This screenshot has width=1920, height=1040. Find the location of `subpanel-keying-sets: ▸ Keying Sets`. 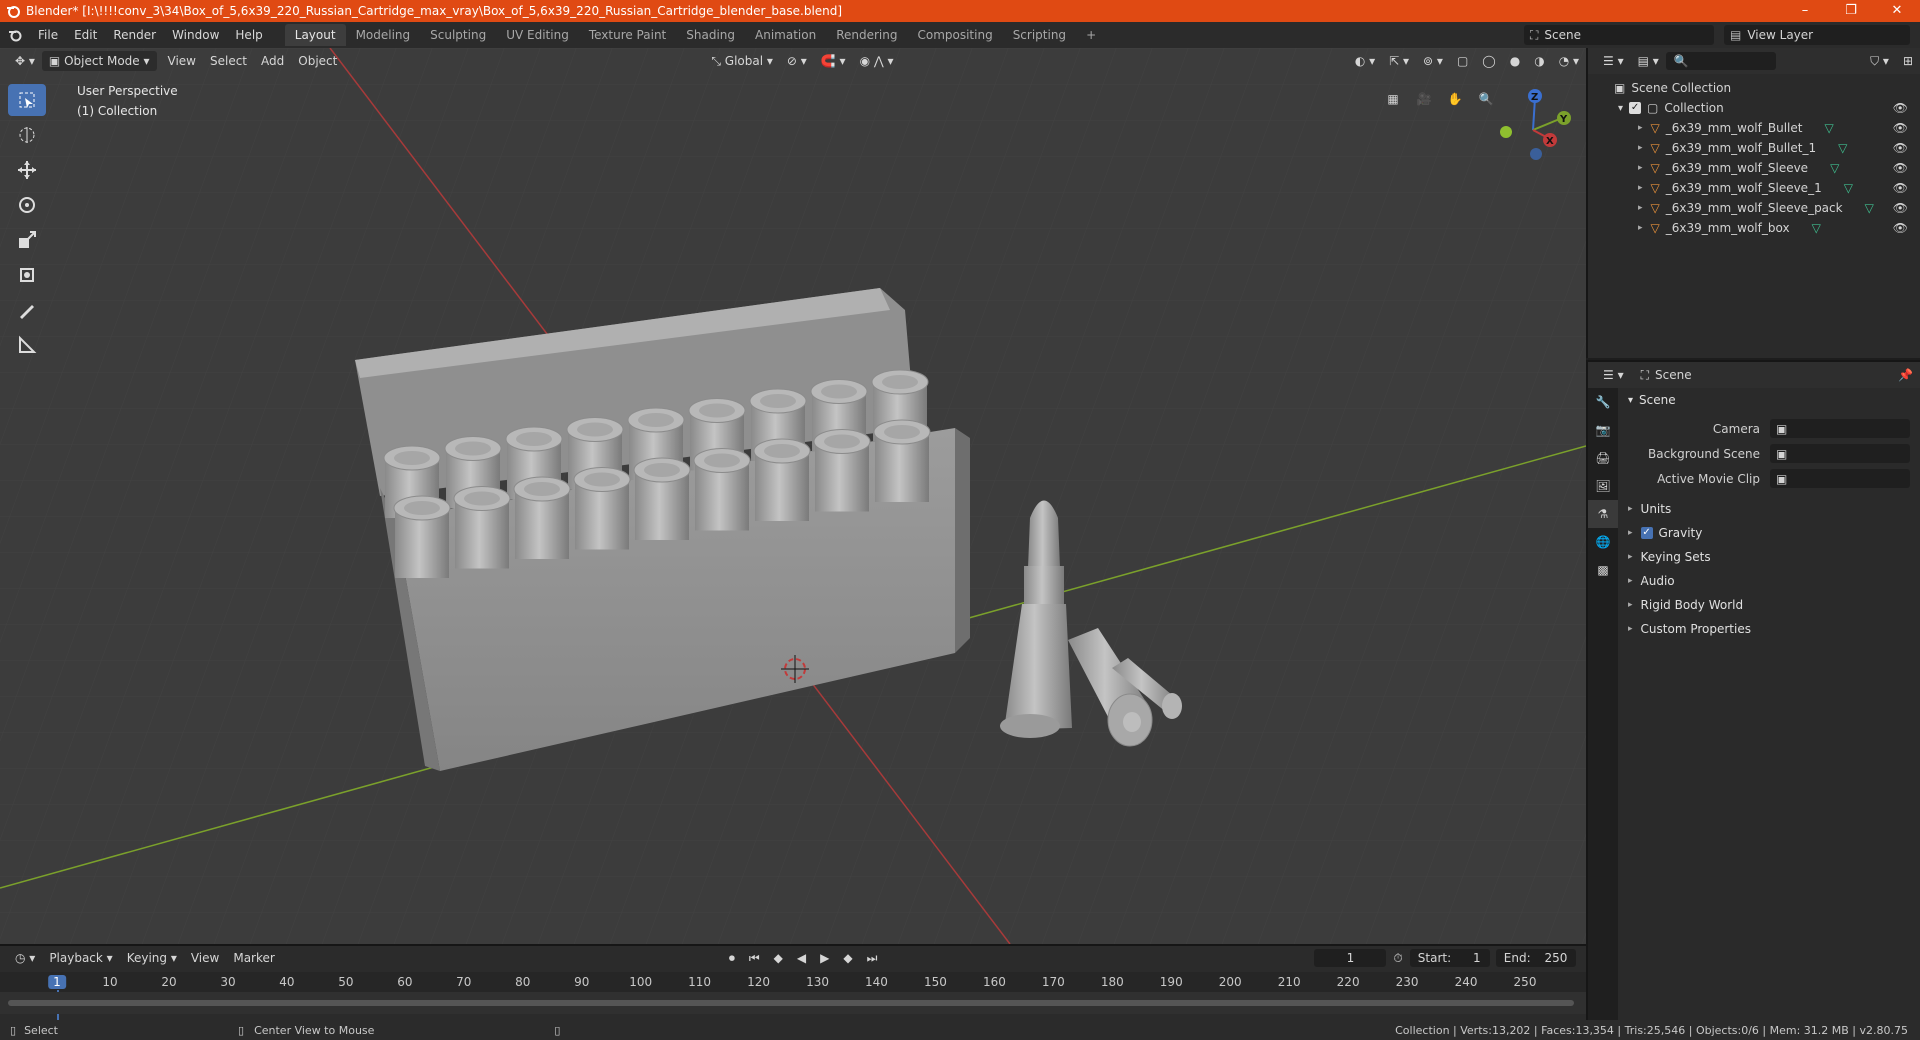

subpanel-keying-sets: ▸ Keying Sets is located at coordinates (1770, 557).